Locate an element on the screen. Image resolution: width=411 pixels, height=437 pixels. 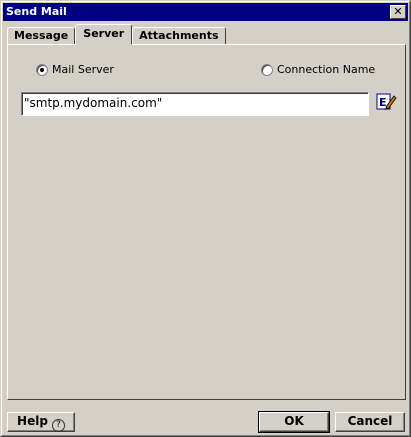
connection-name-option: Connection Name is located at coordinates (318, 69).